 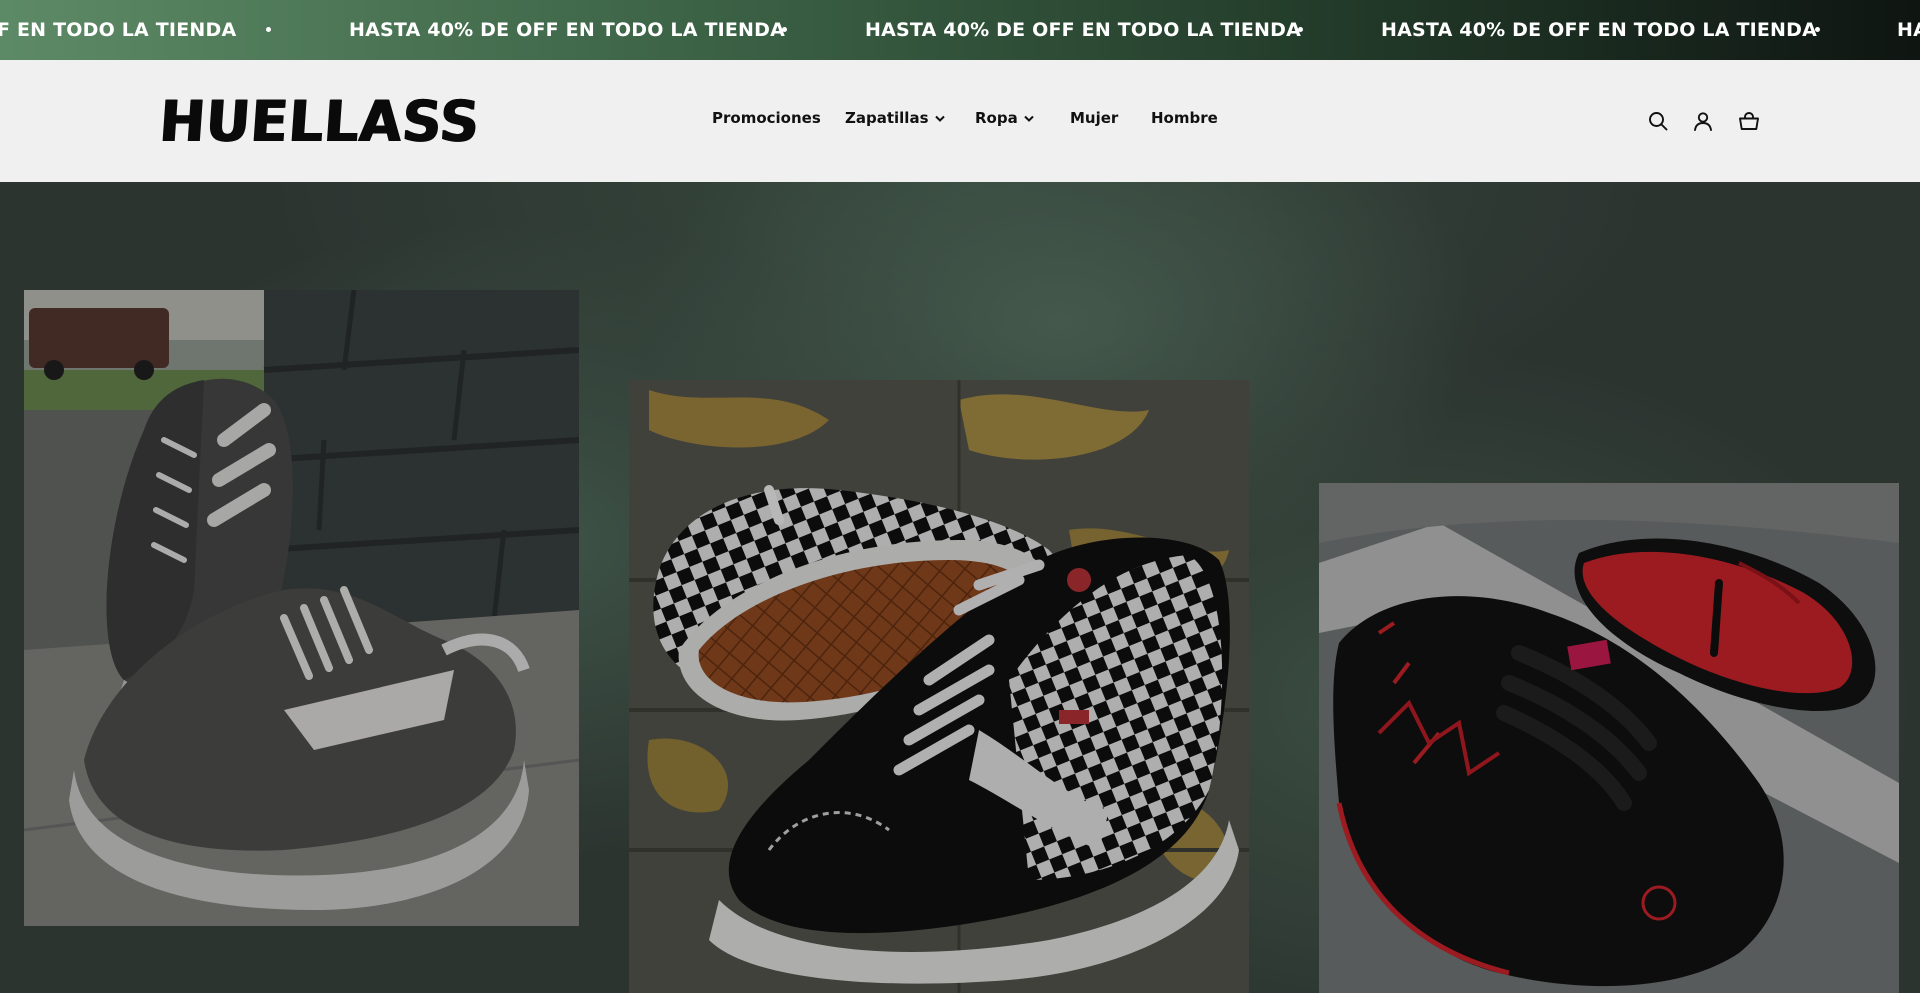 I want to click on nav-item-ropa: Ropa, so click(x=1004, y=118).